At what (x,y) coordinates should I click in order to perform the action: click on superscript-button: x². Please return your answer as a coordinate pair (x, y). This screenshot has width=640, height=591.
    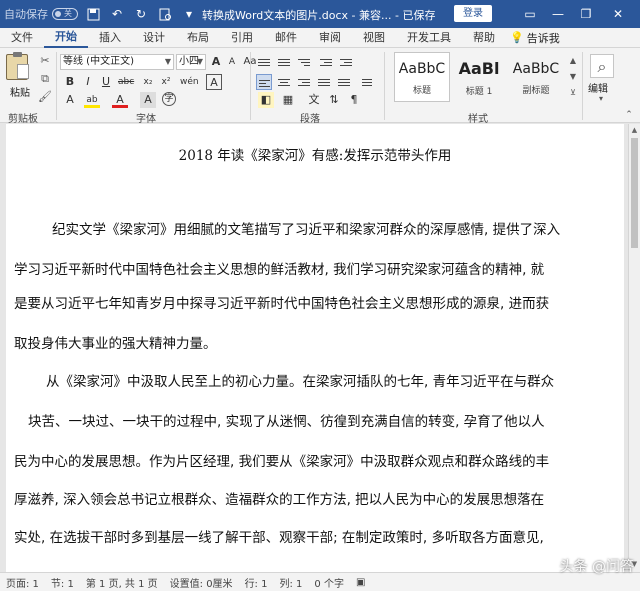
    Looking at the image, I should click on (166, 82).